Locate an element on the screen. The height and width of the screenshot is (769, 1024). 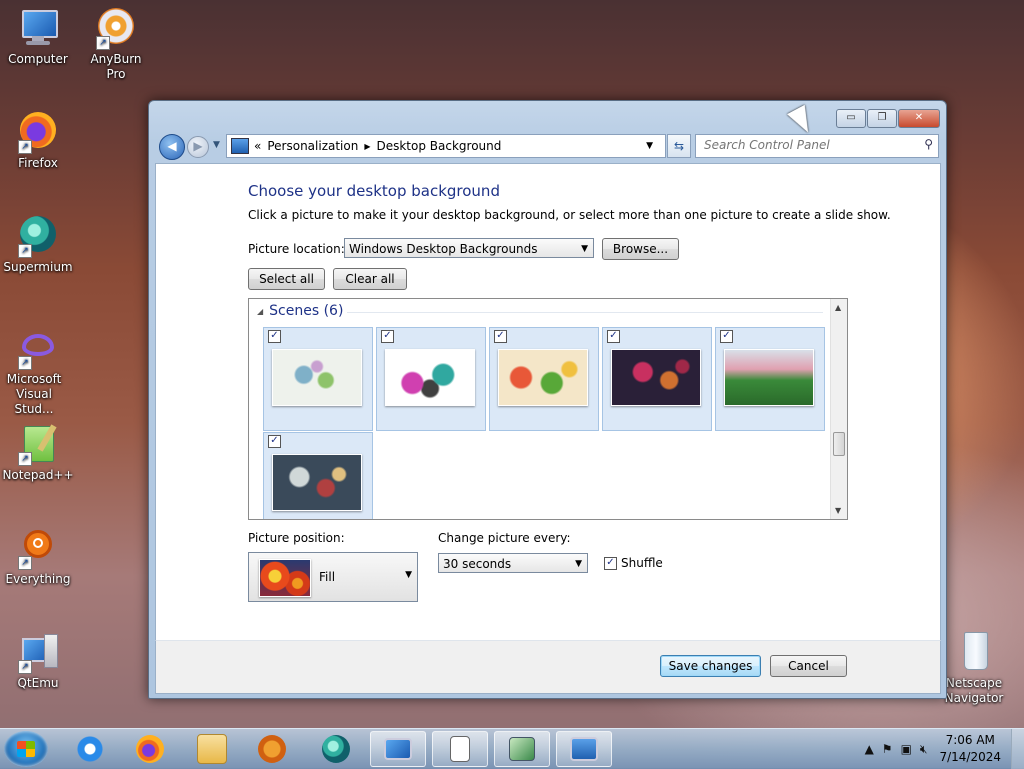
taskbar-firefox is located at coordinates (150, 749).